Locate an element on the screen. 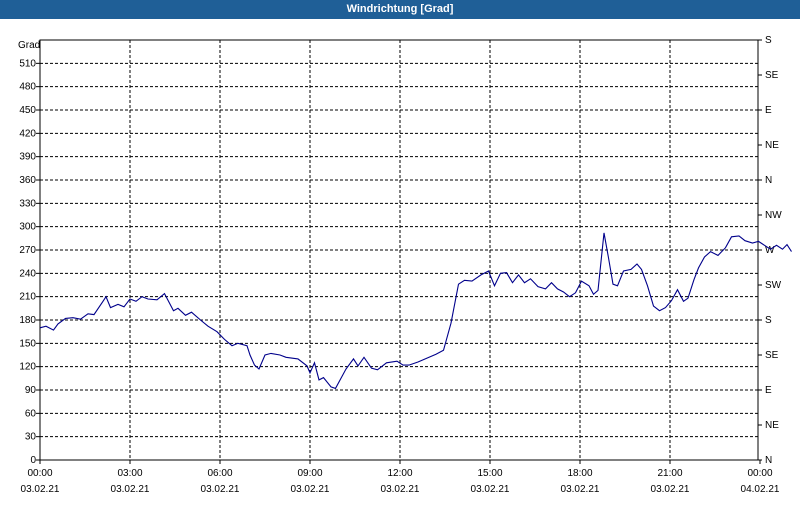 The image size is (800, 505). x-tick-time-label: 15:00 is located at coordinates (489, 473).